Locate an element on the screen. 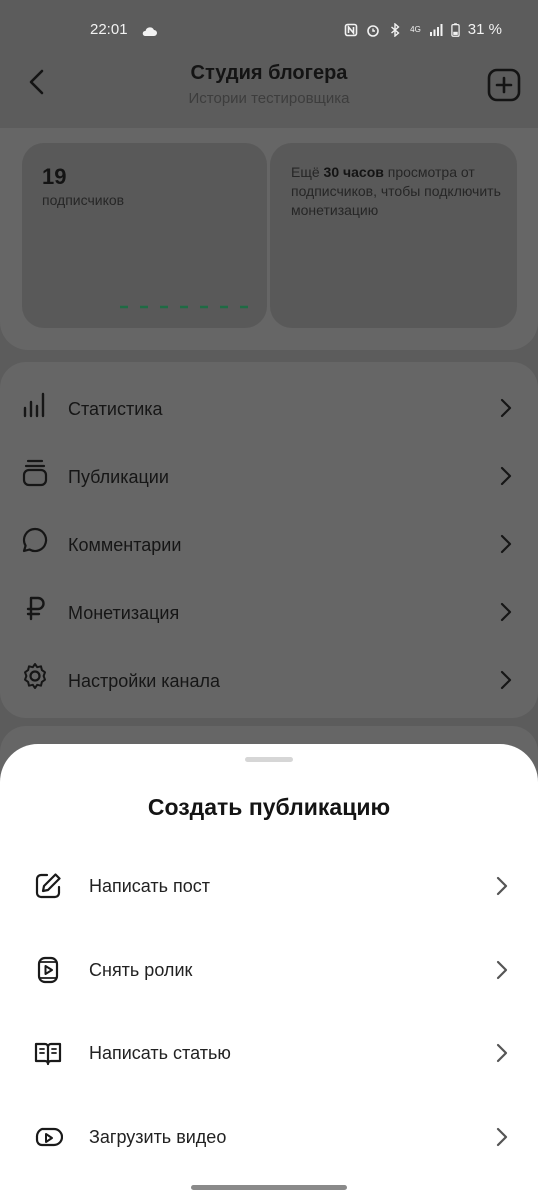 The width and height of the screenshot is (538, 1200). battery-percent: 31 % is located at coordinates (484, 29).